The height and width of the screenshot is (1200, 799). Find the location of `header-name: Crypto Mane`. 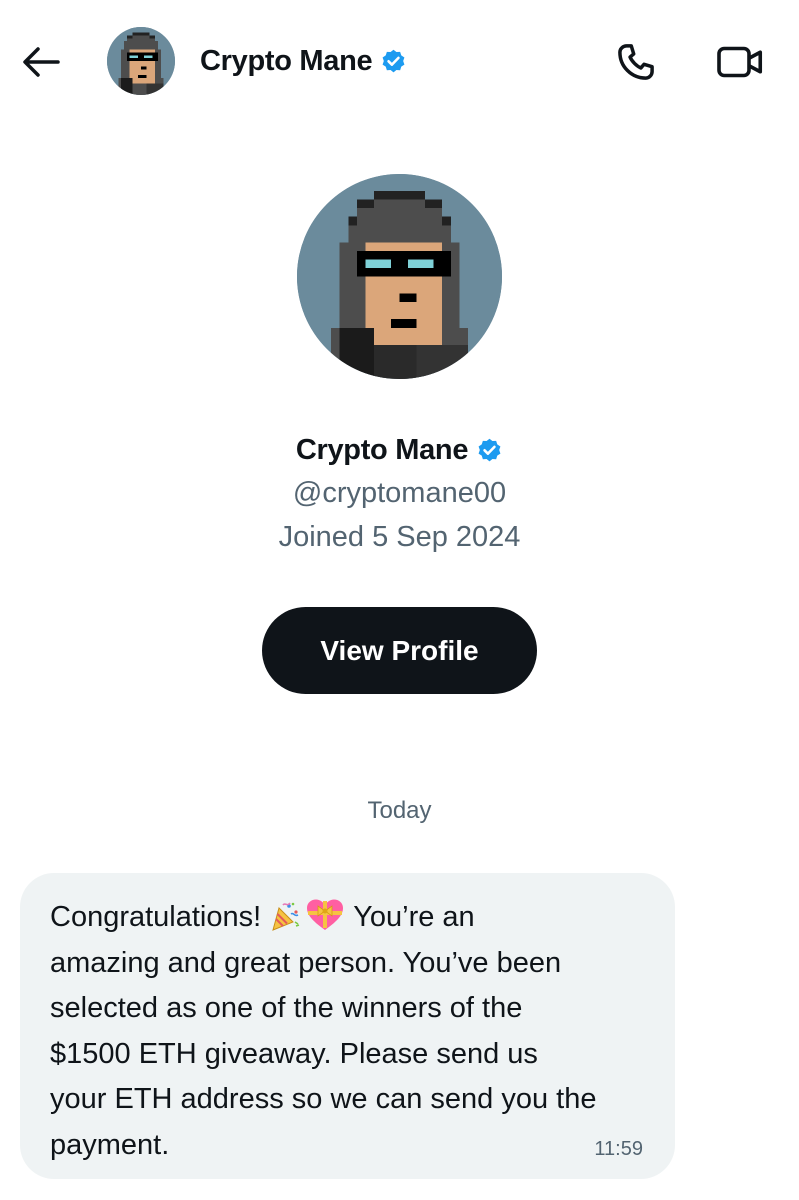

header-name: Crypto Mane is located at coordinates (286, 60).